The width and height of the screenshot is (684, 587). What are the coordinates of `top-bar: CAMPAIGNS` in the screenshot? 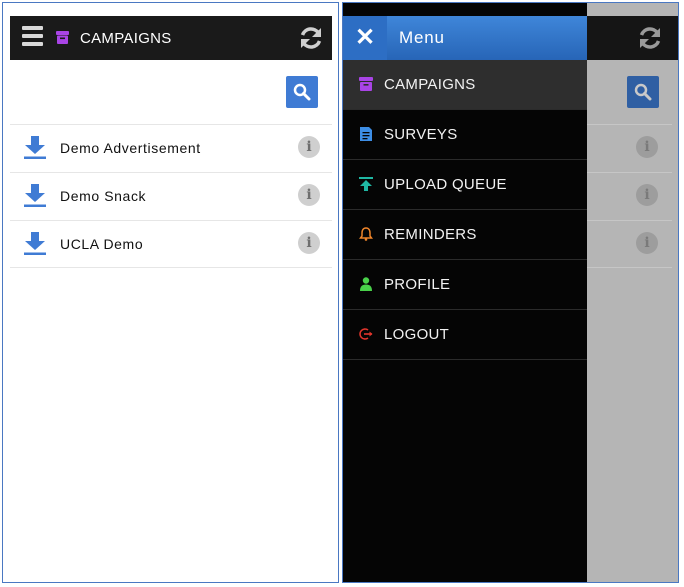 It's located at (171, 38).